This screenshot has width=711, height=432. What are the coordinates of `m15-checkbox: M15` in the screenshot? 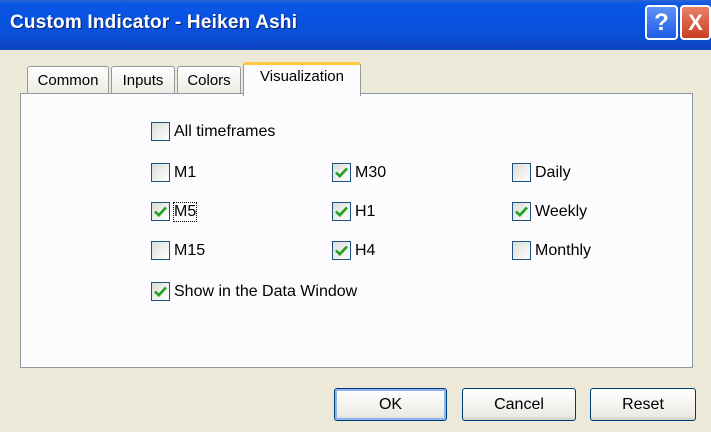 It's located at (178, 250).